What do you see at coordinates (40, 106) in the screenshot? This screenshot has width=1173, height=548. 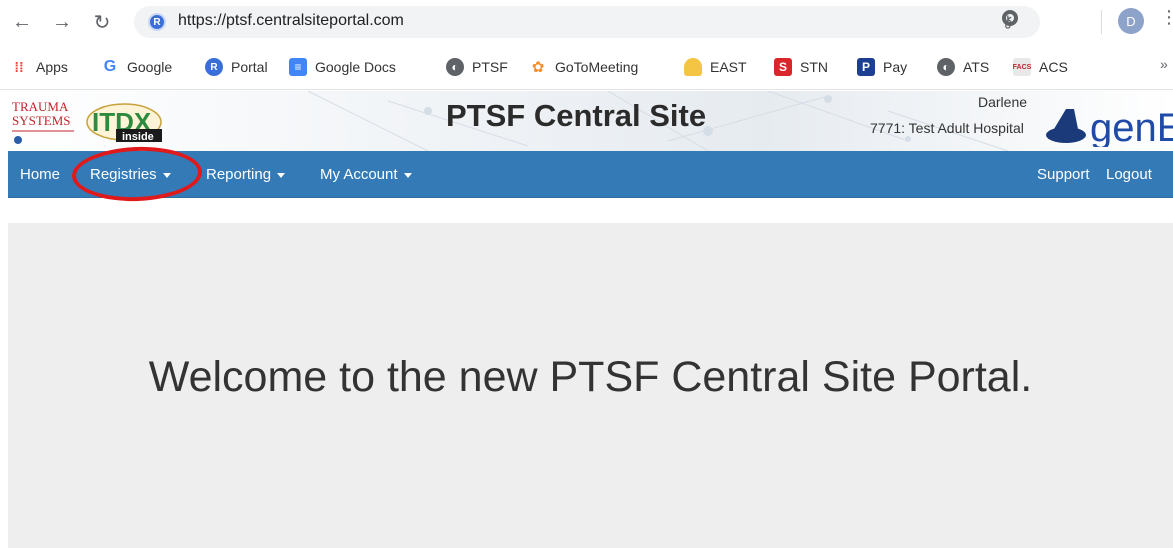 I see `svg-text: TRAUMA` at bounding box center [40, 106].